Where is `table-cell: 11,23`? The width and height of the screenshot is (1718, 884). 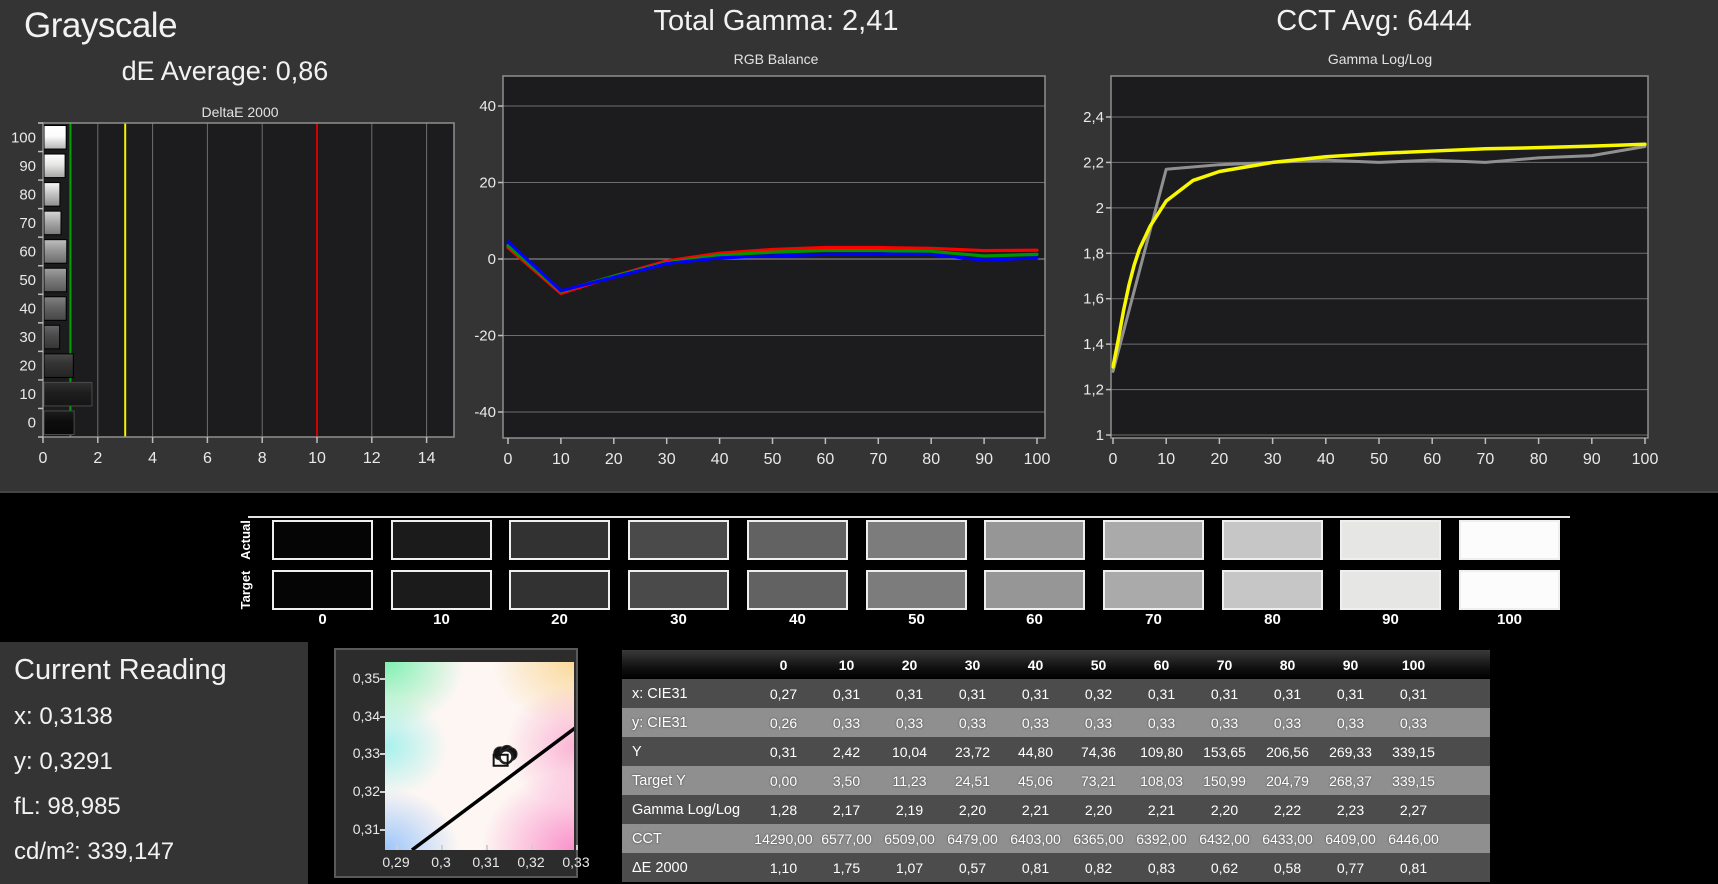 table-cell: 11,23 is located at coordinates (909, 780).